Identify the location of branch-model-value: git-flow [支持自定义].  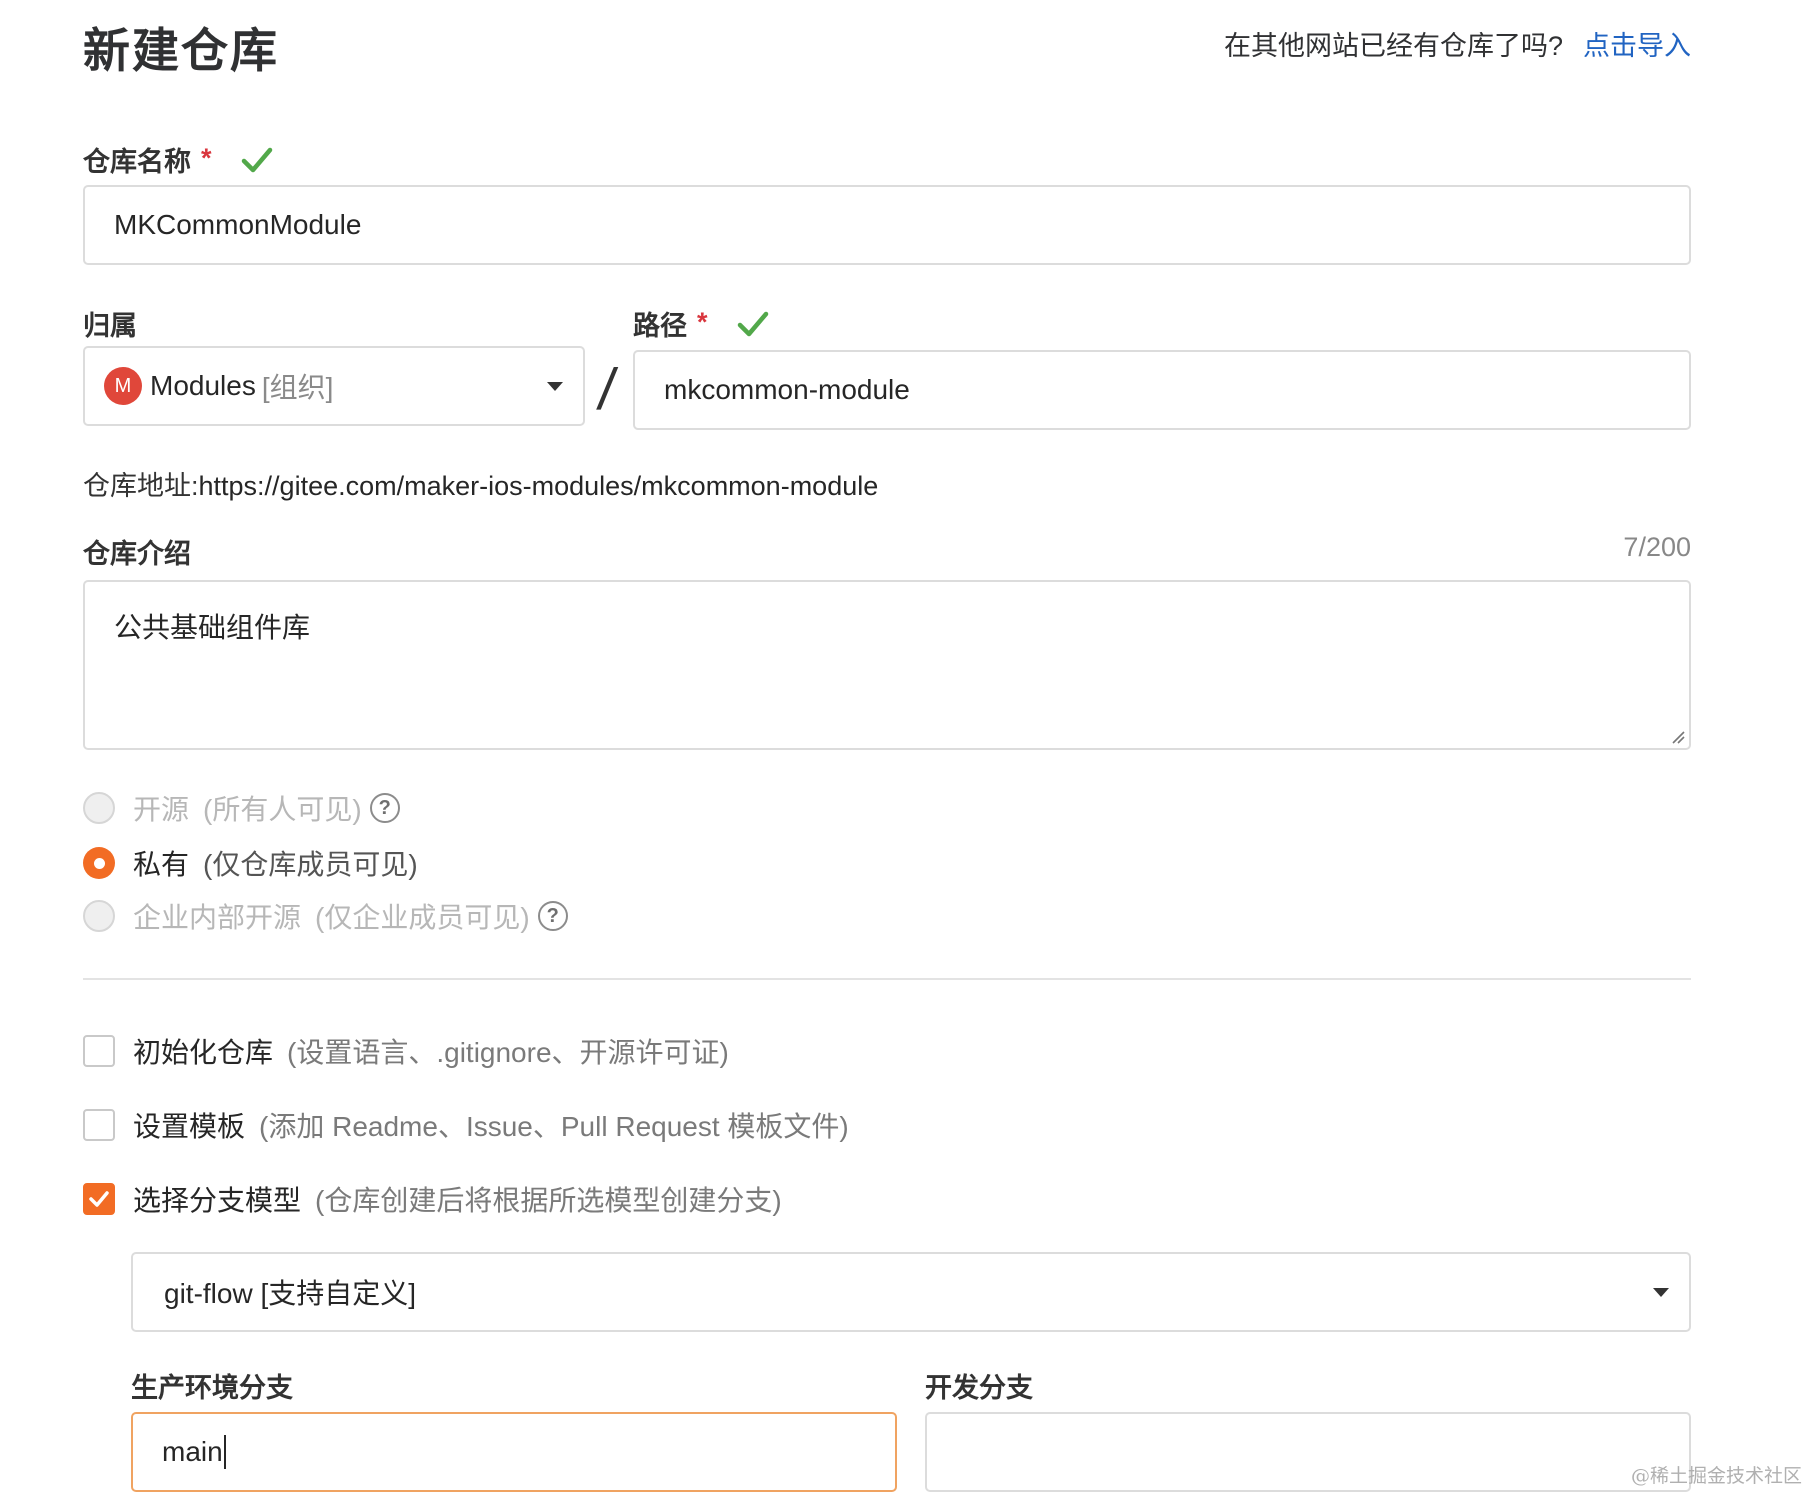
(290, 1293).